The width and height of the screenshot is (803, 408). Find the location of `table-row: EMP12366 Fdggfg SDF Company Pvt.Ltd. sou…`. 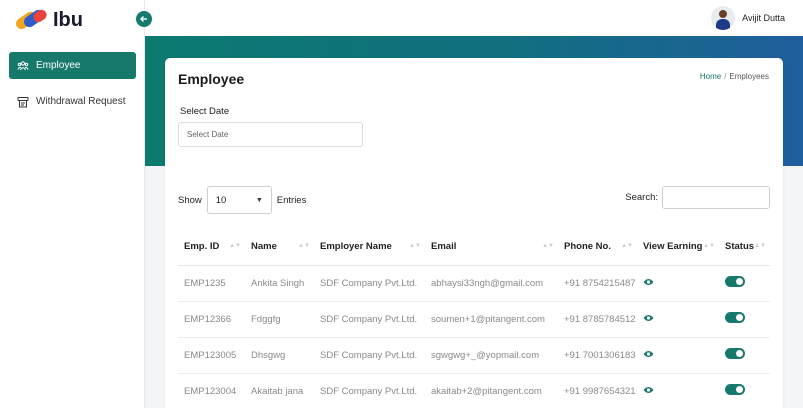

table-row: EMP12366 Fdggfg SDF Company Pvt.Ltd. sou… is located at coordinates (474, 319).